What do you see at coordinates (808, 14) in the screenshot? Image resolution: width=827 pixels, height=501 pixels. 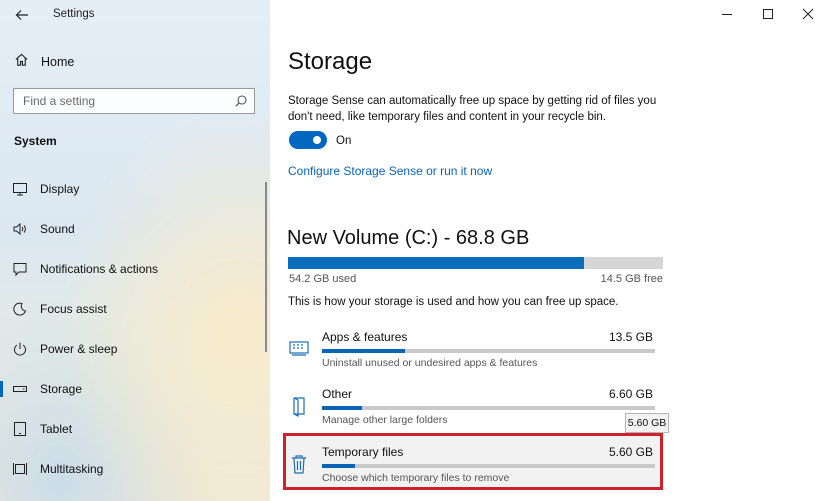 I see `close-icon` at bounding box center [808, 14].